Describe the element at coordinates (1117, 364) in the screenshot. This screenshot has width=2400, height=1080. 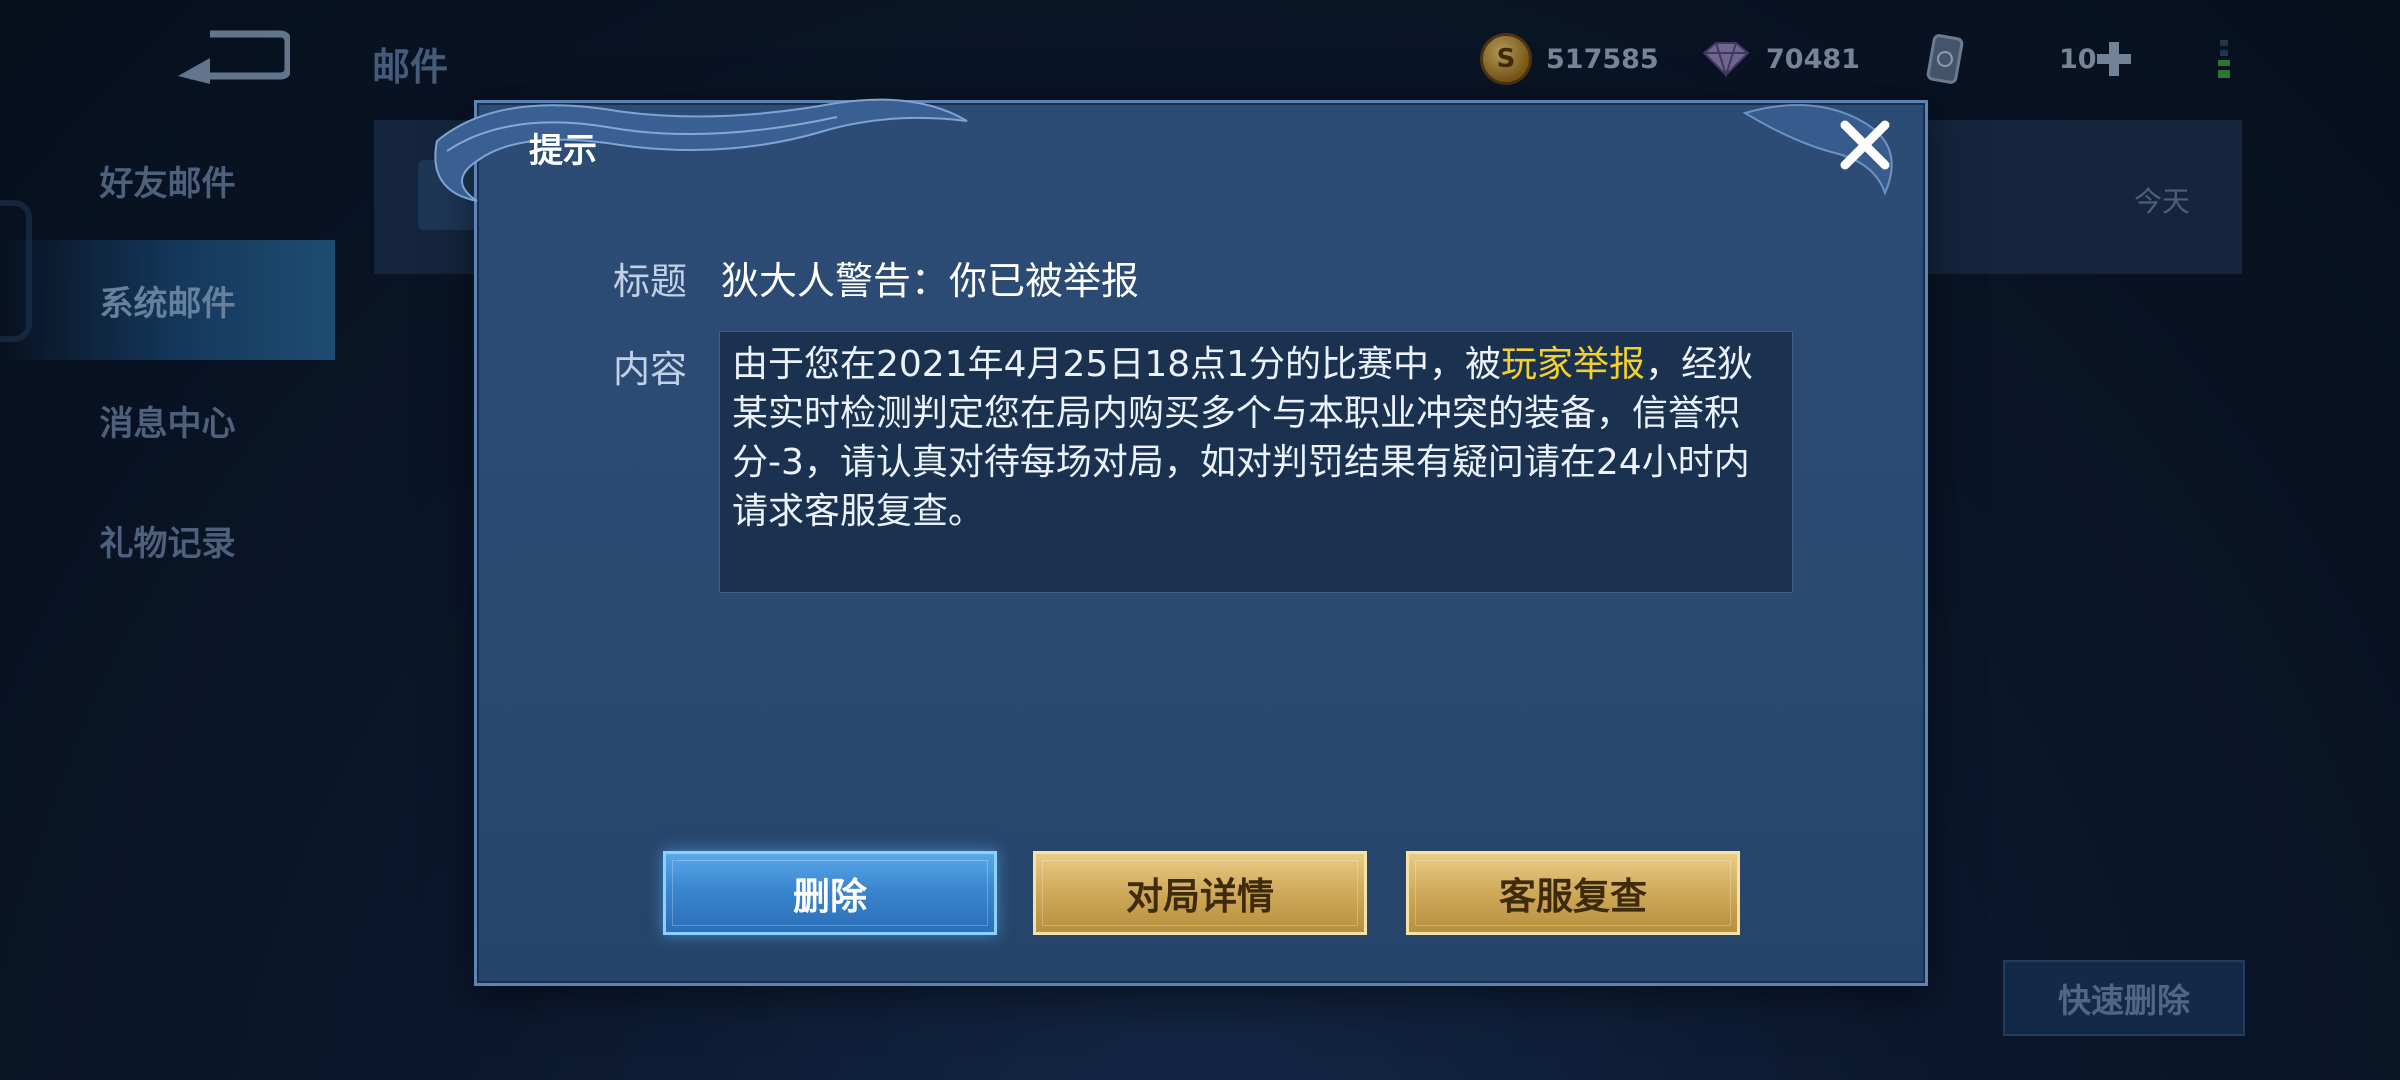
I see `content-text-before: 由于您在2021年4月25日18点1分的比赛中，被` at that location.